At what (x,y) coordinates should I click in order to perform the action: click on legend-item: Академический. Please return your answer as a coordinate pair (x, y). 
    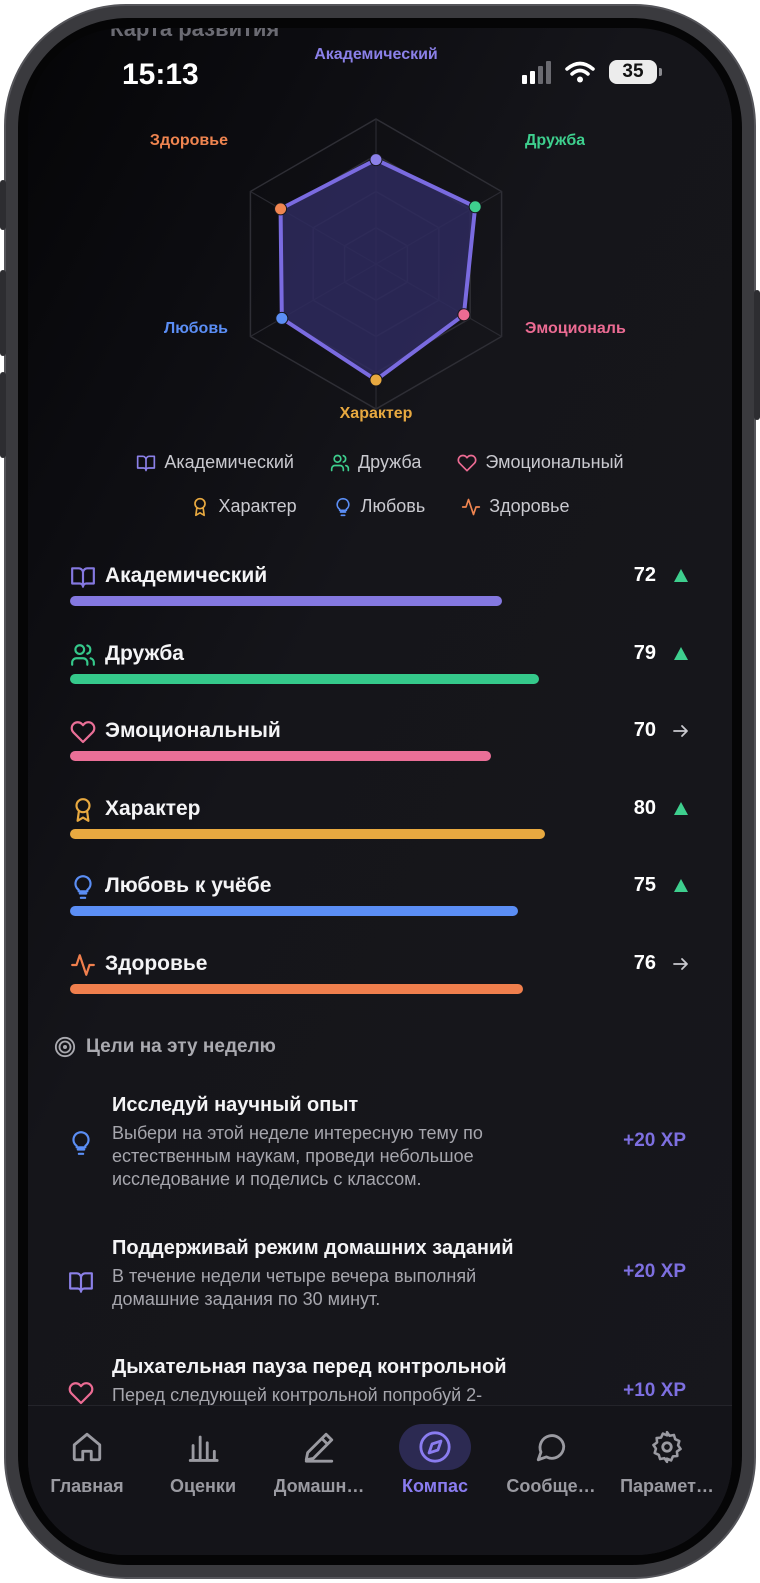
    Looking at the image, I should click on (215, 462).